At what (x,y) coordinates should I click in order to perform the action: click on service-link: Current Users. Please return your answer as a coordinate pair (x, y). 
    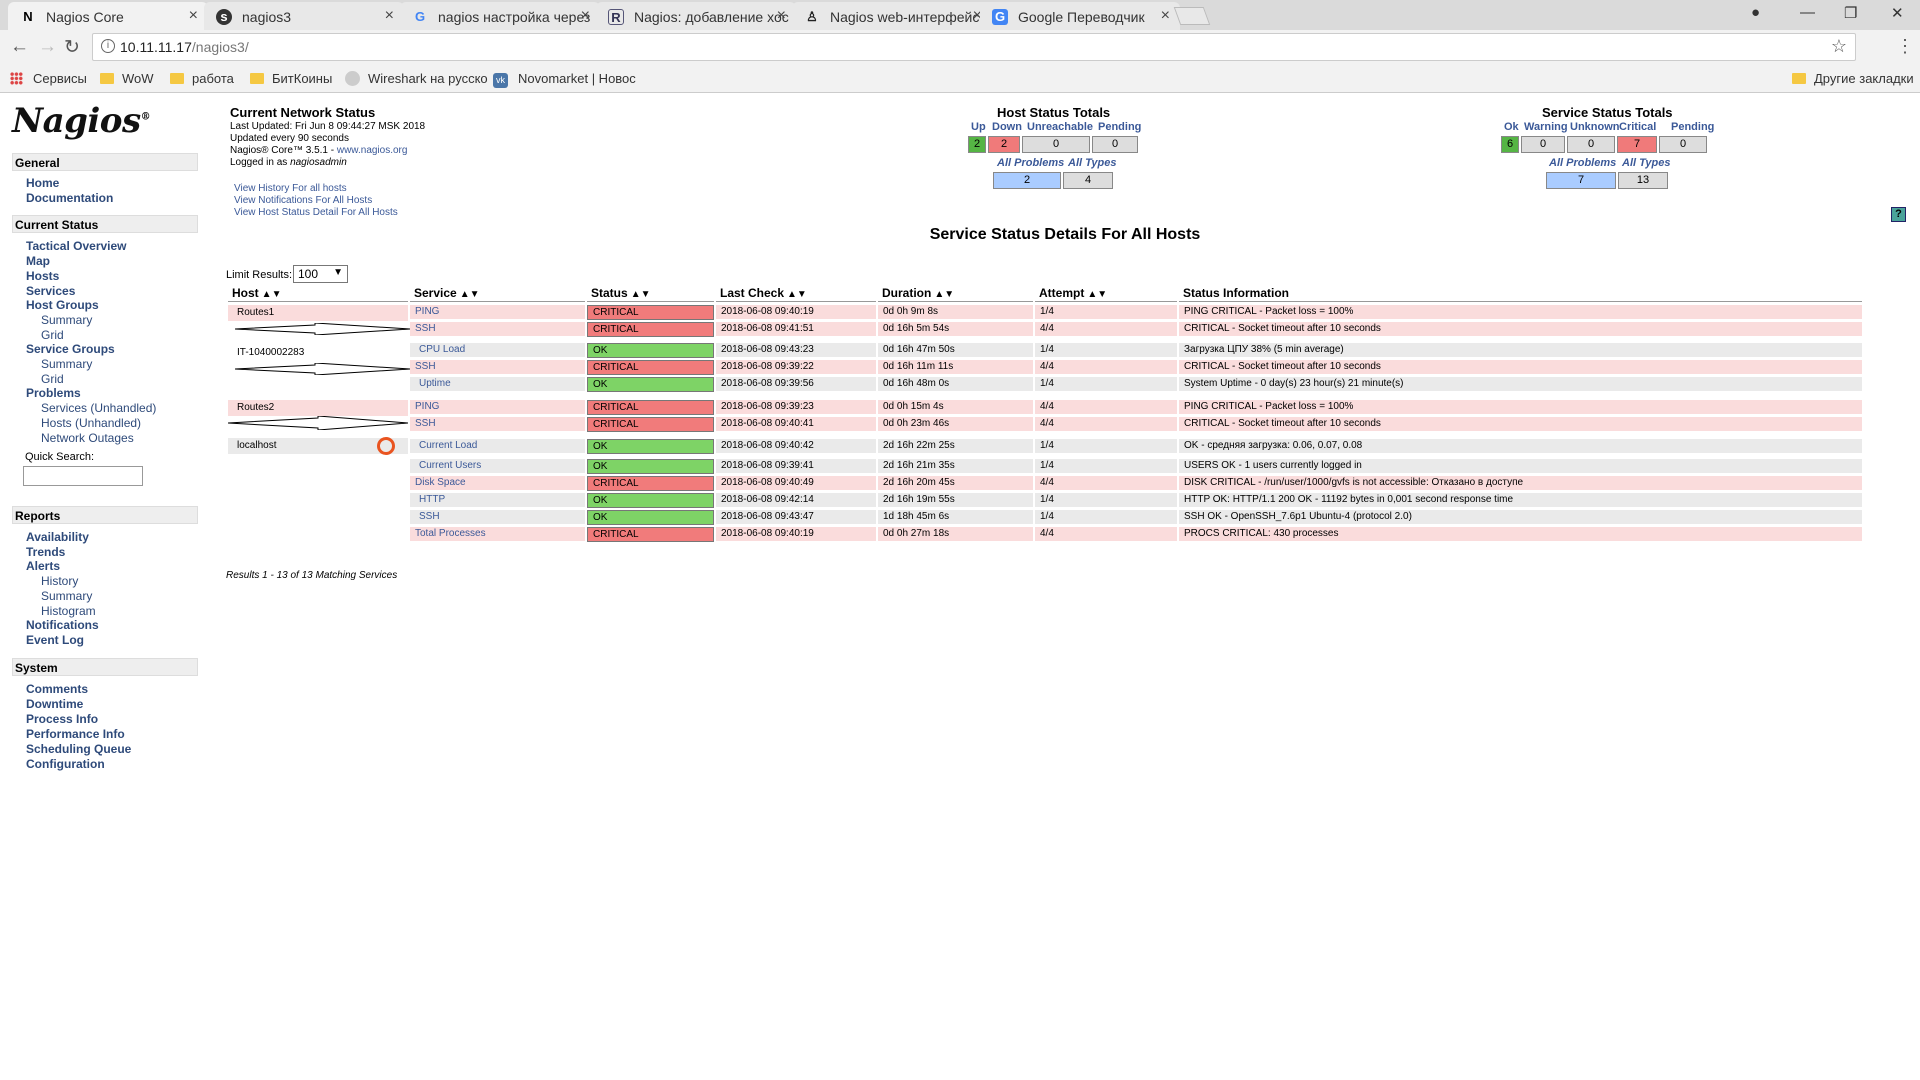
    Looking at the image, I should click on (497, 466).